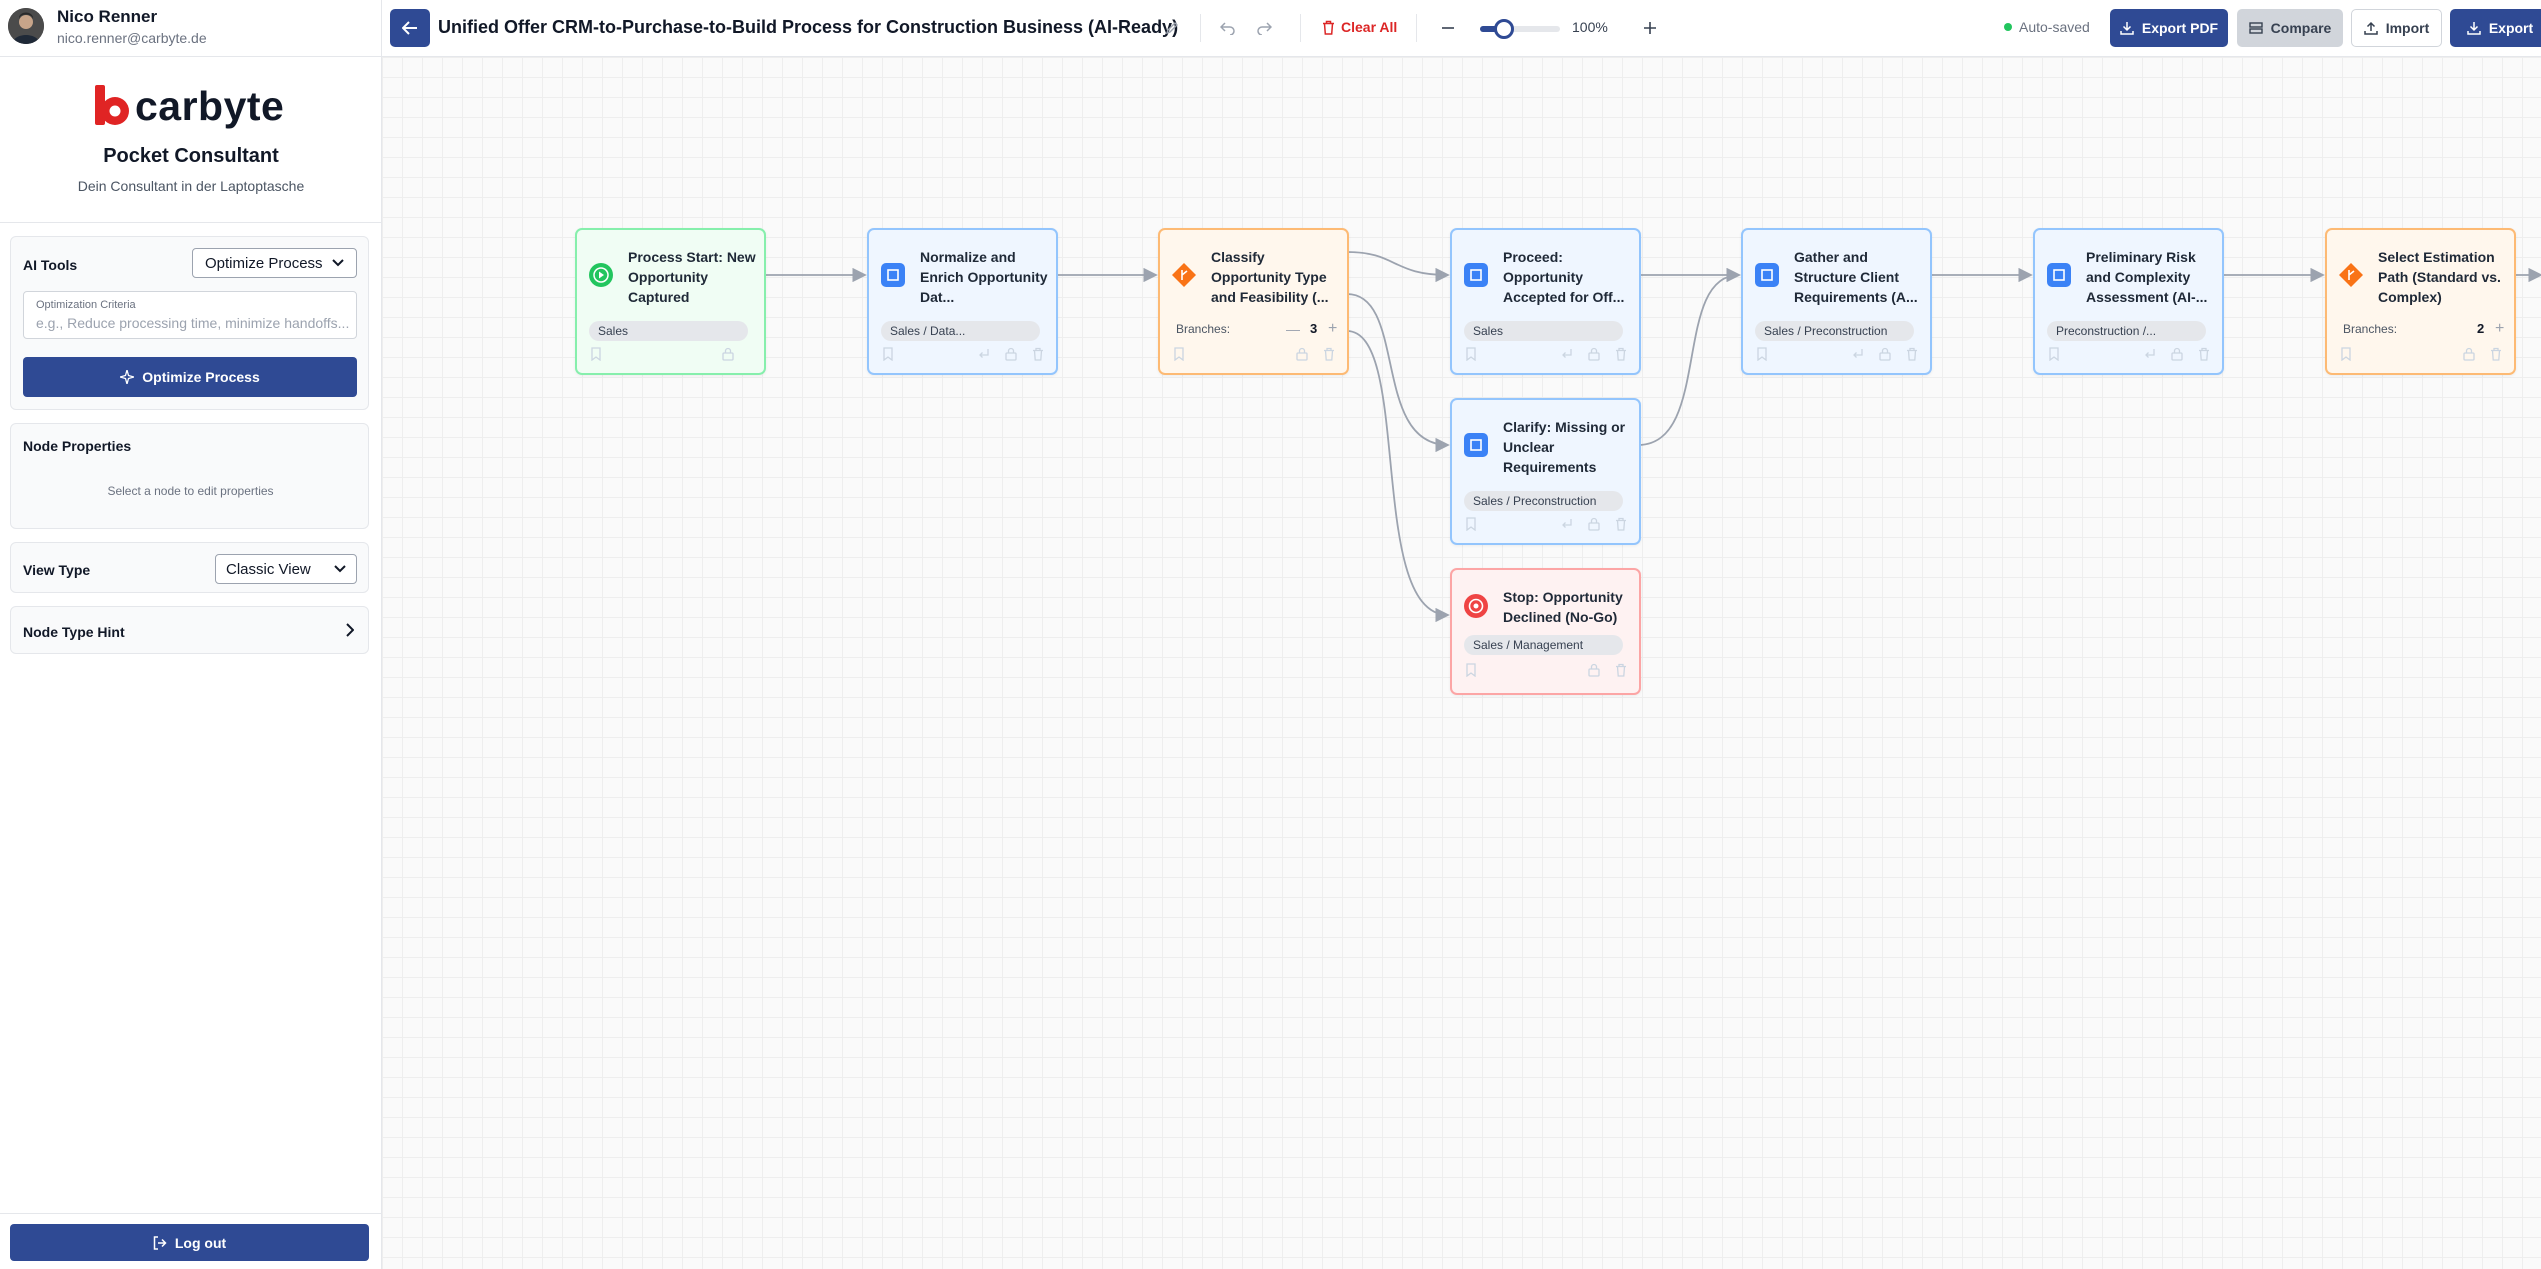  I want to click on ai-tool-select: Optimize Process, so click(274, 263).